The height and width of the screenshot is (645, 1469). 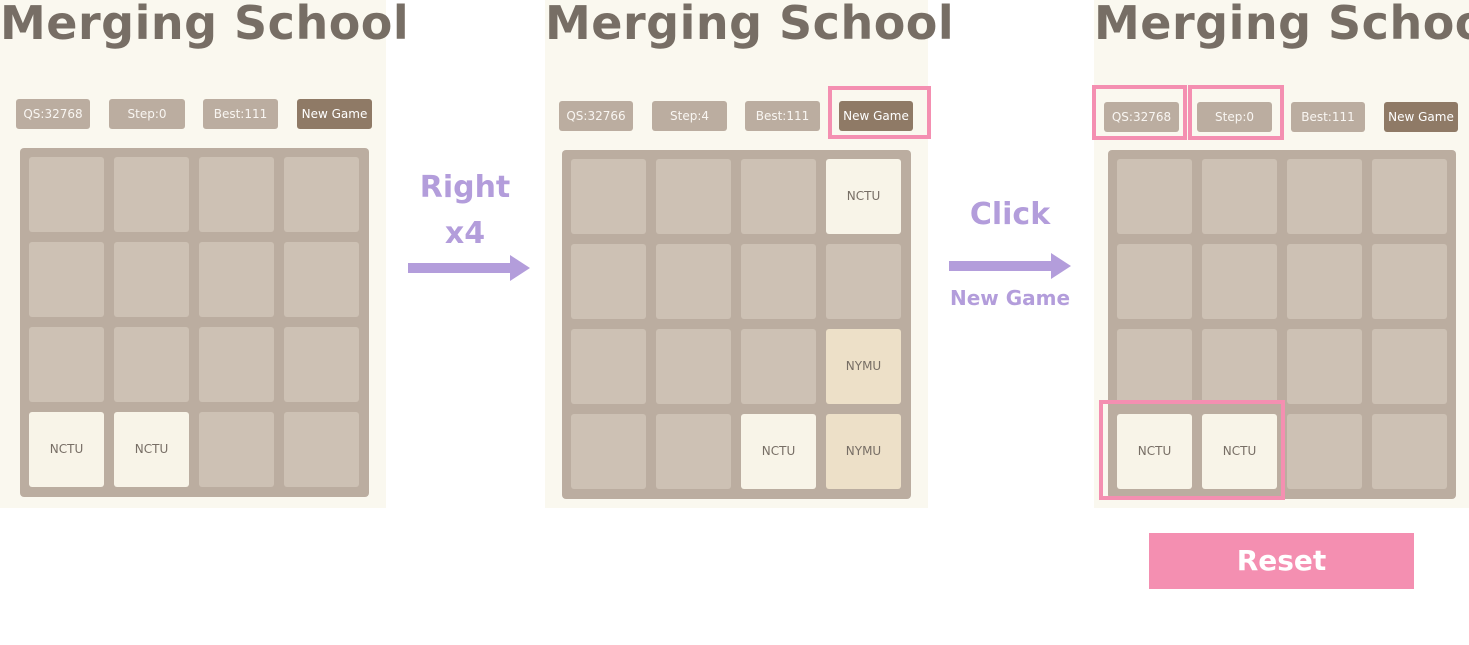 I want to click on transition-label-click: Click, so click(x=1010, y=214).